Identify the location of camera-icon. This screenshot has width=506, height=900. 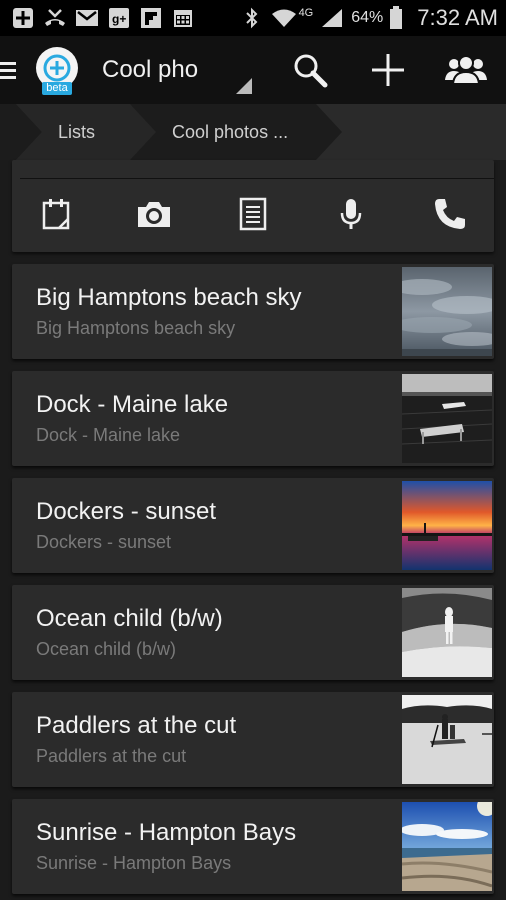
(154, 214).